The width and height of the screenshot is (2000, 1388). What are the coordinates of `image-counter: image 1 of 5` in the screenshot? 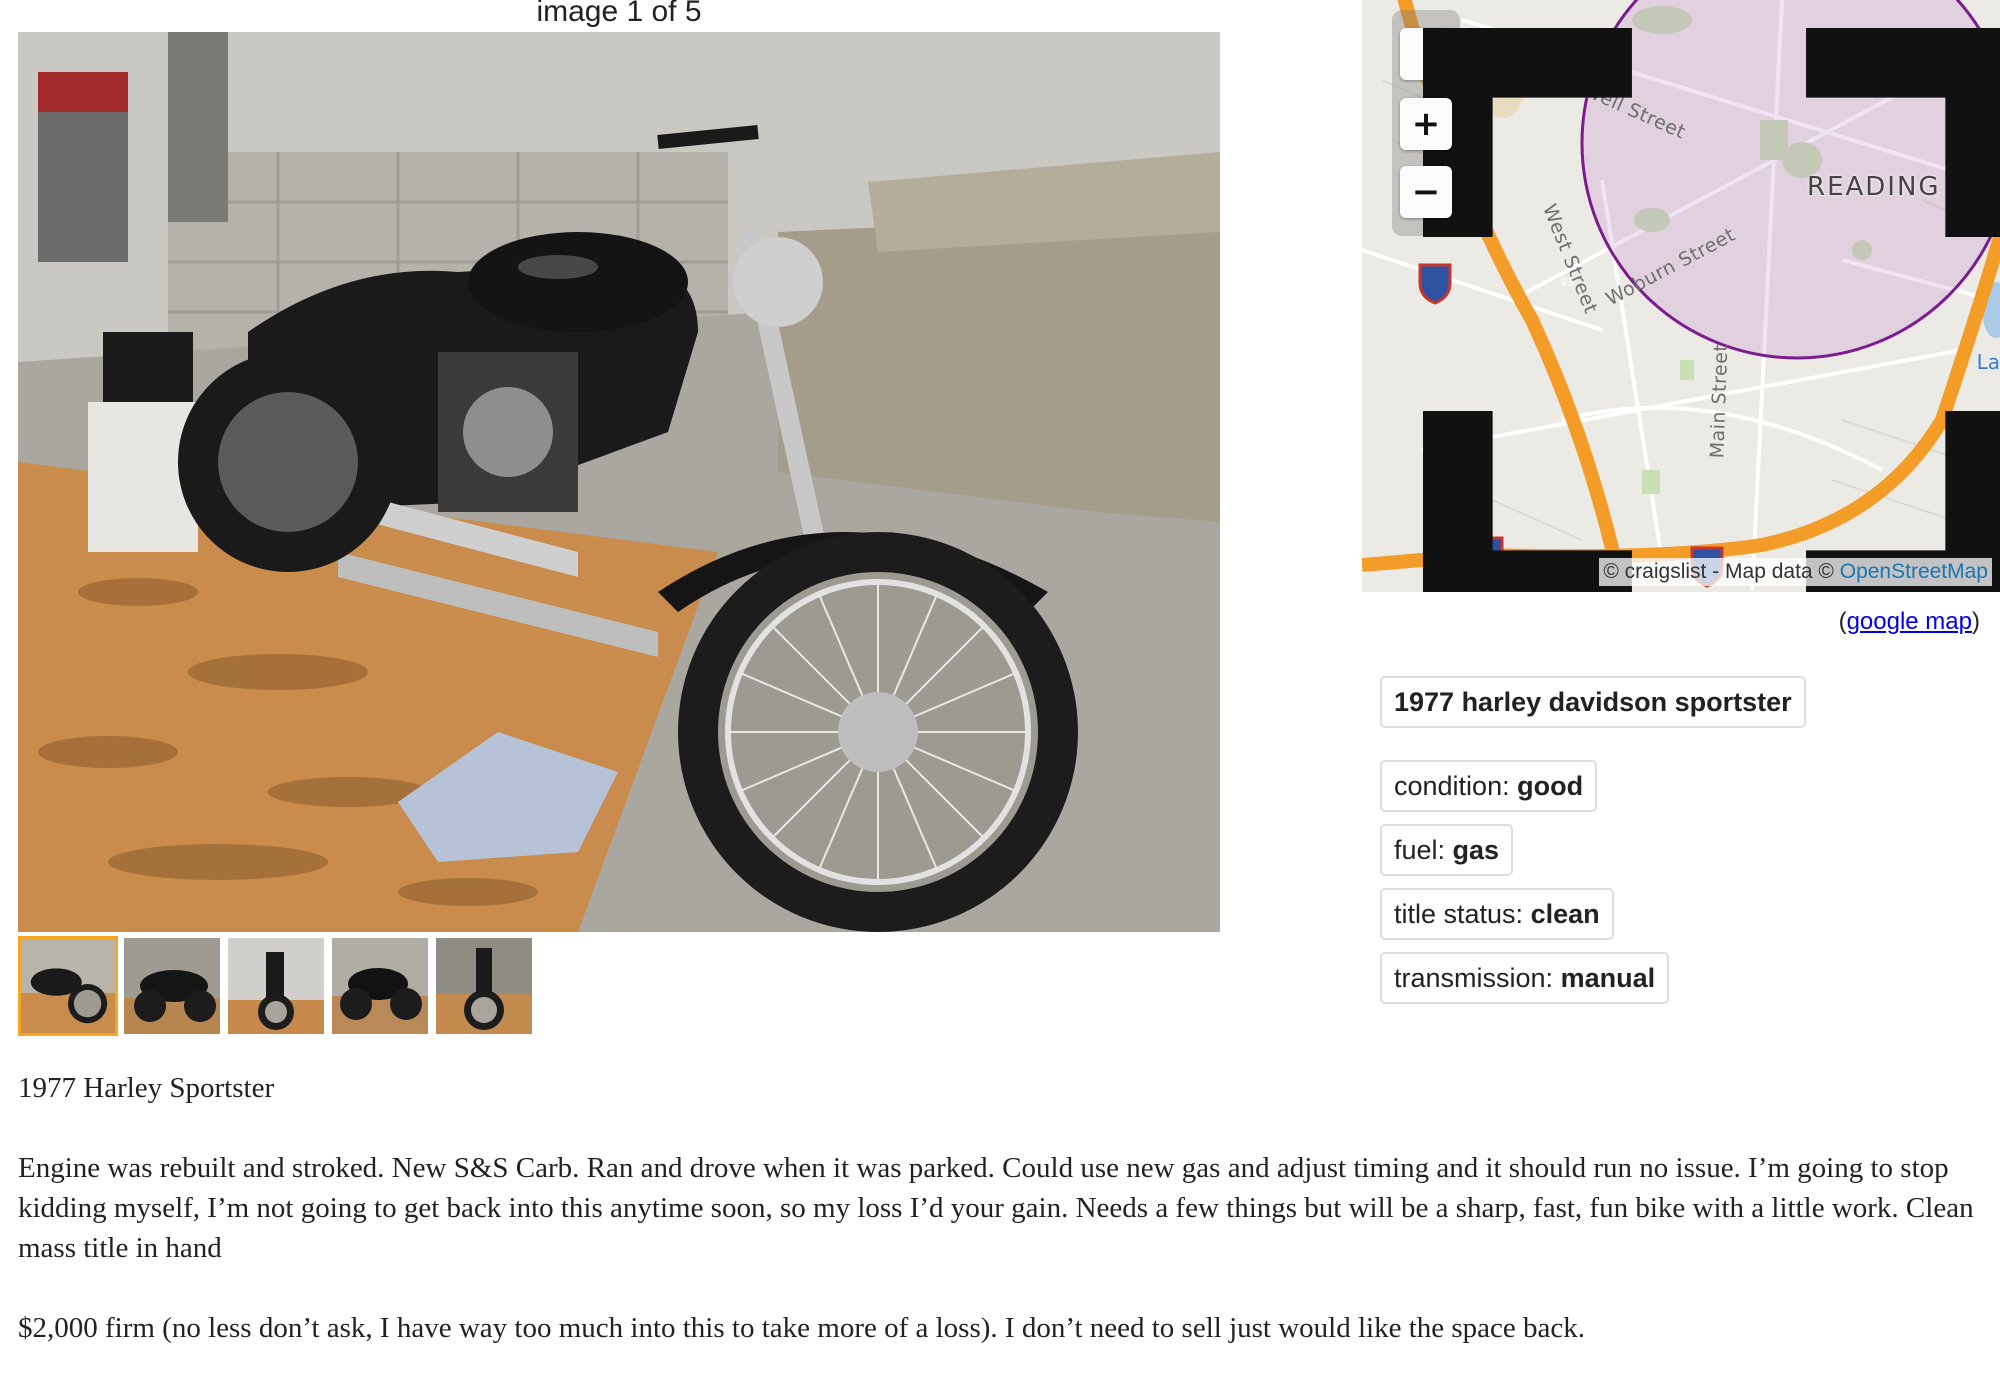 It's located at (619, 14).